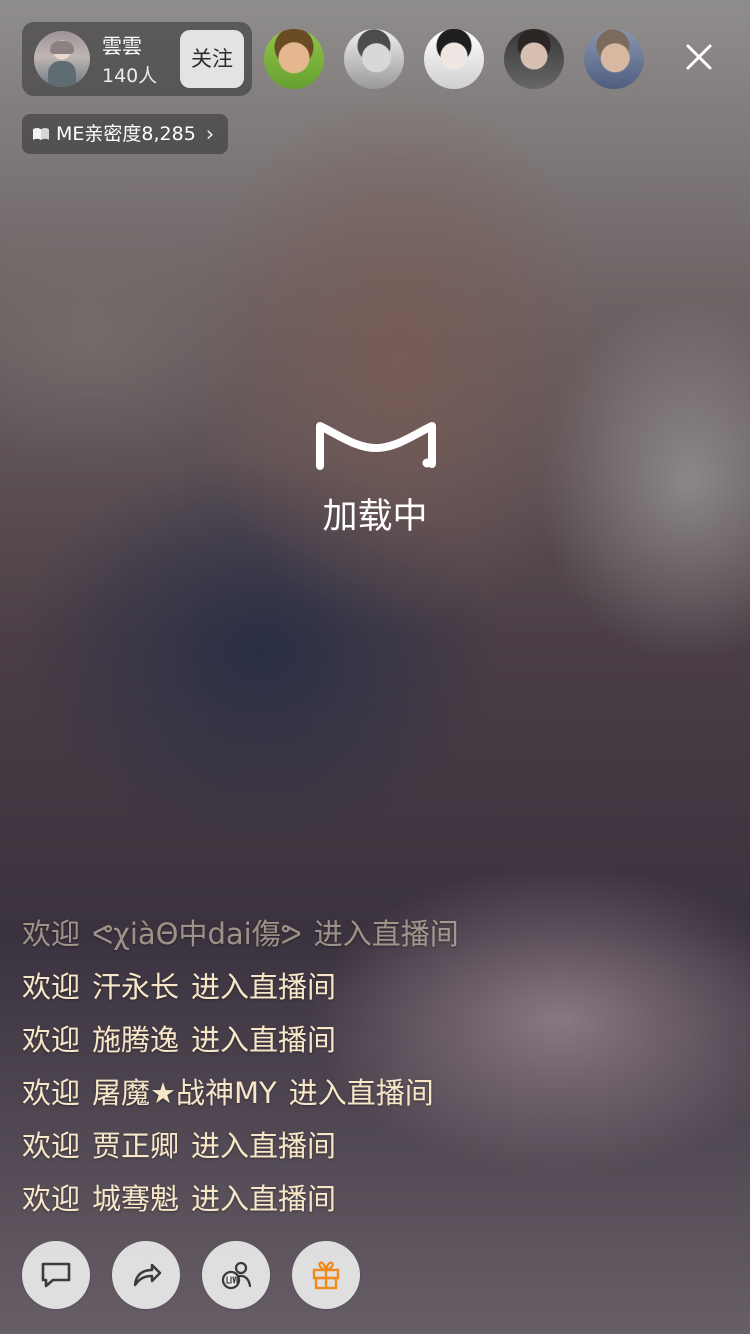 This screenshot has width=750, height=1334. What do you see at coordinates (136, 1040) in the screenshot?
I see `welcome-user: 施腾逸` at bounding box center [136, 1040].